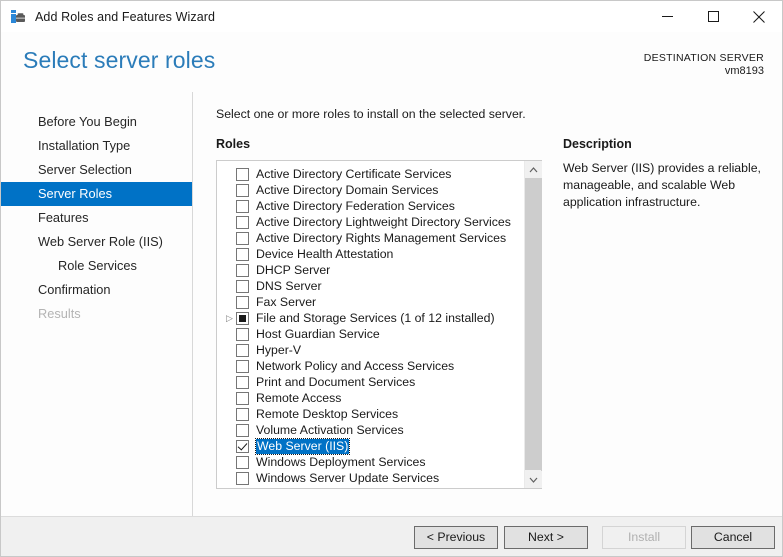 Image resolution: width=783 pixels, height=557 pixels. I want to click on role-row: Windows Server Update Services, so click(370, 478).